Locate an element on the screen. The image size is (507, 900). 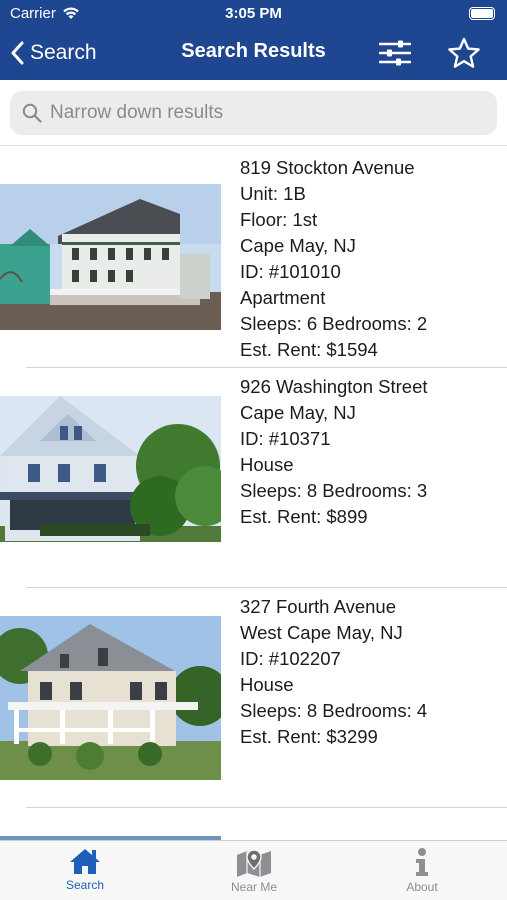
favorites-button is located at coordinates (464, 53).